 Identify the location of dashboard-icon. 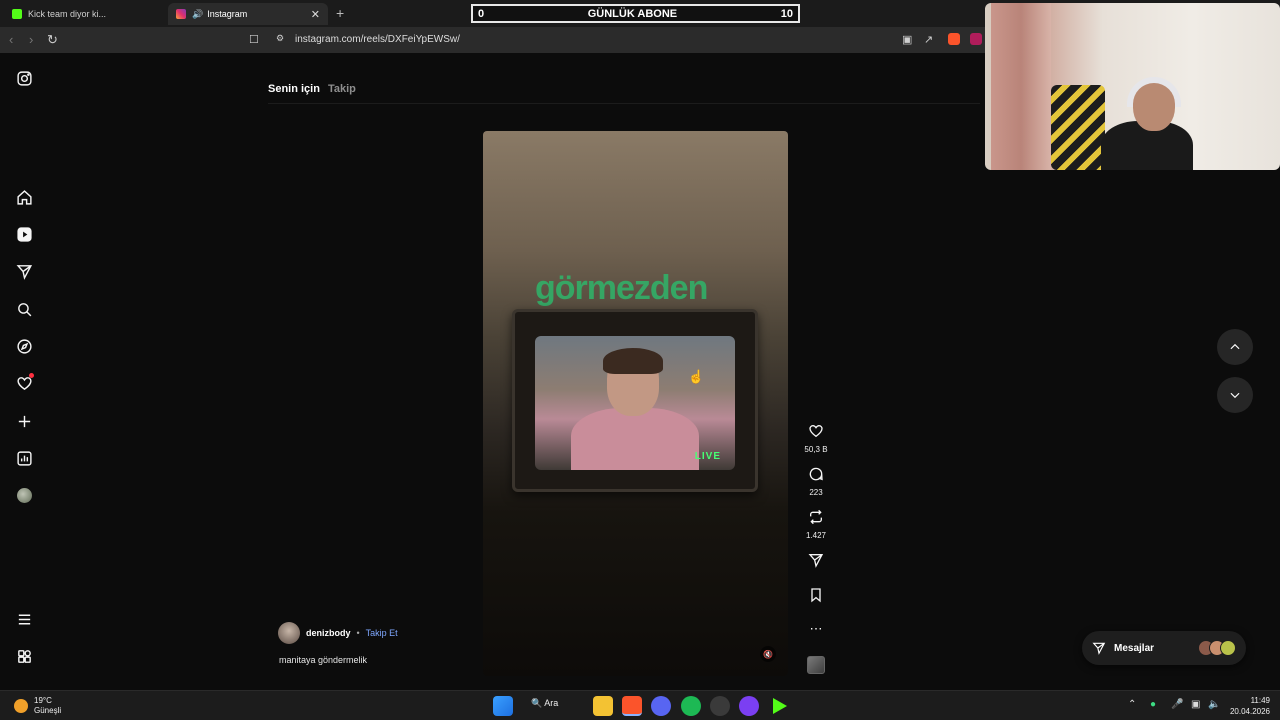
(24, 458).